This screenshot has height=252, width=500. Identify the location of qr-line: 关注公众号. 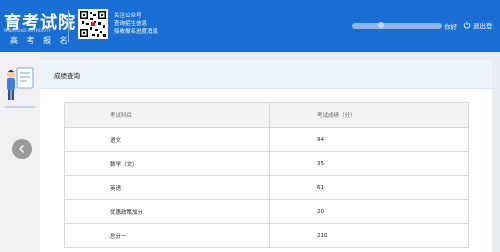
(128, 16).